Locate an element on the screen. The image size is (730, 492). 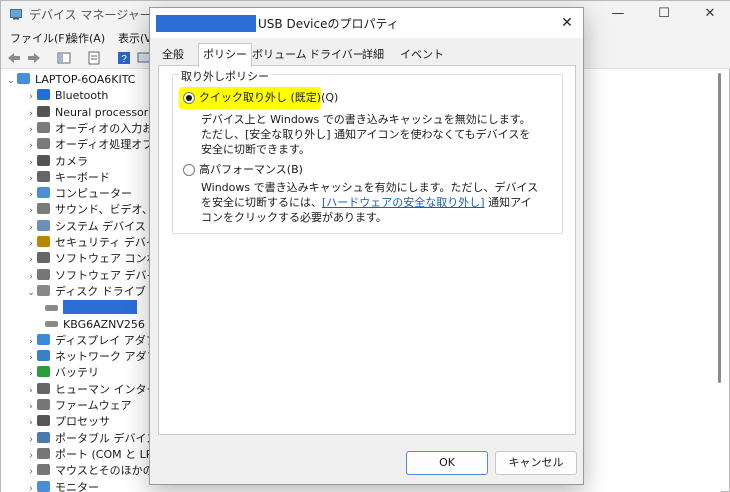
properties-view-icon is located at coordinates (64, 58).